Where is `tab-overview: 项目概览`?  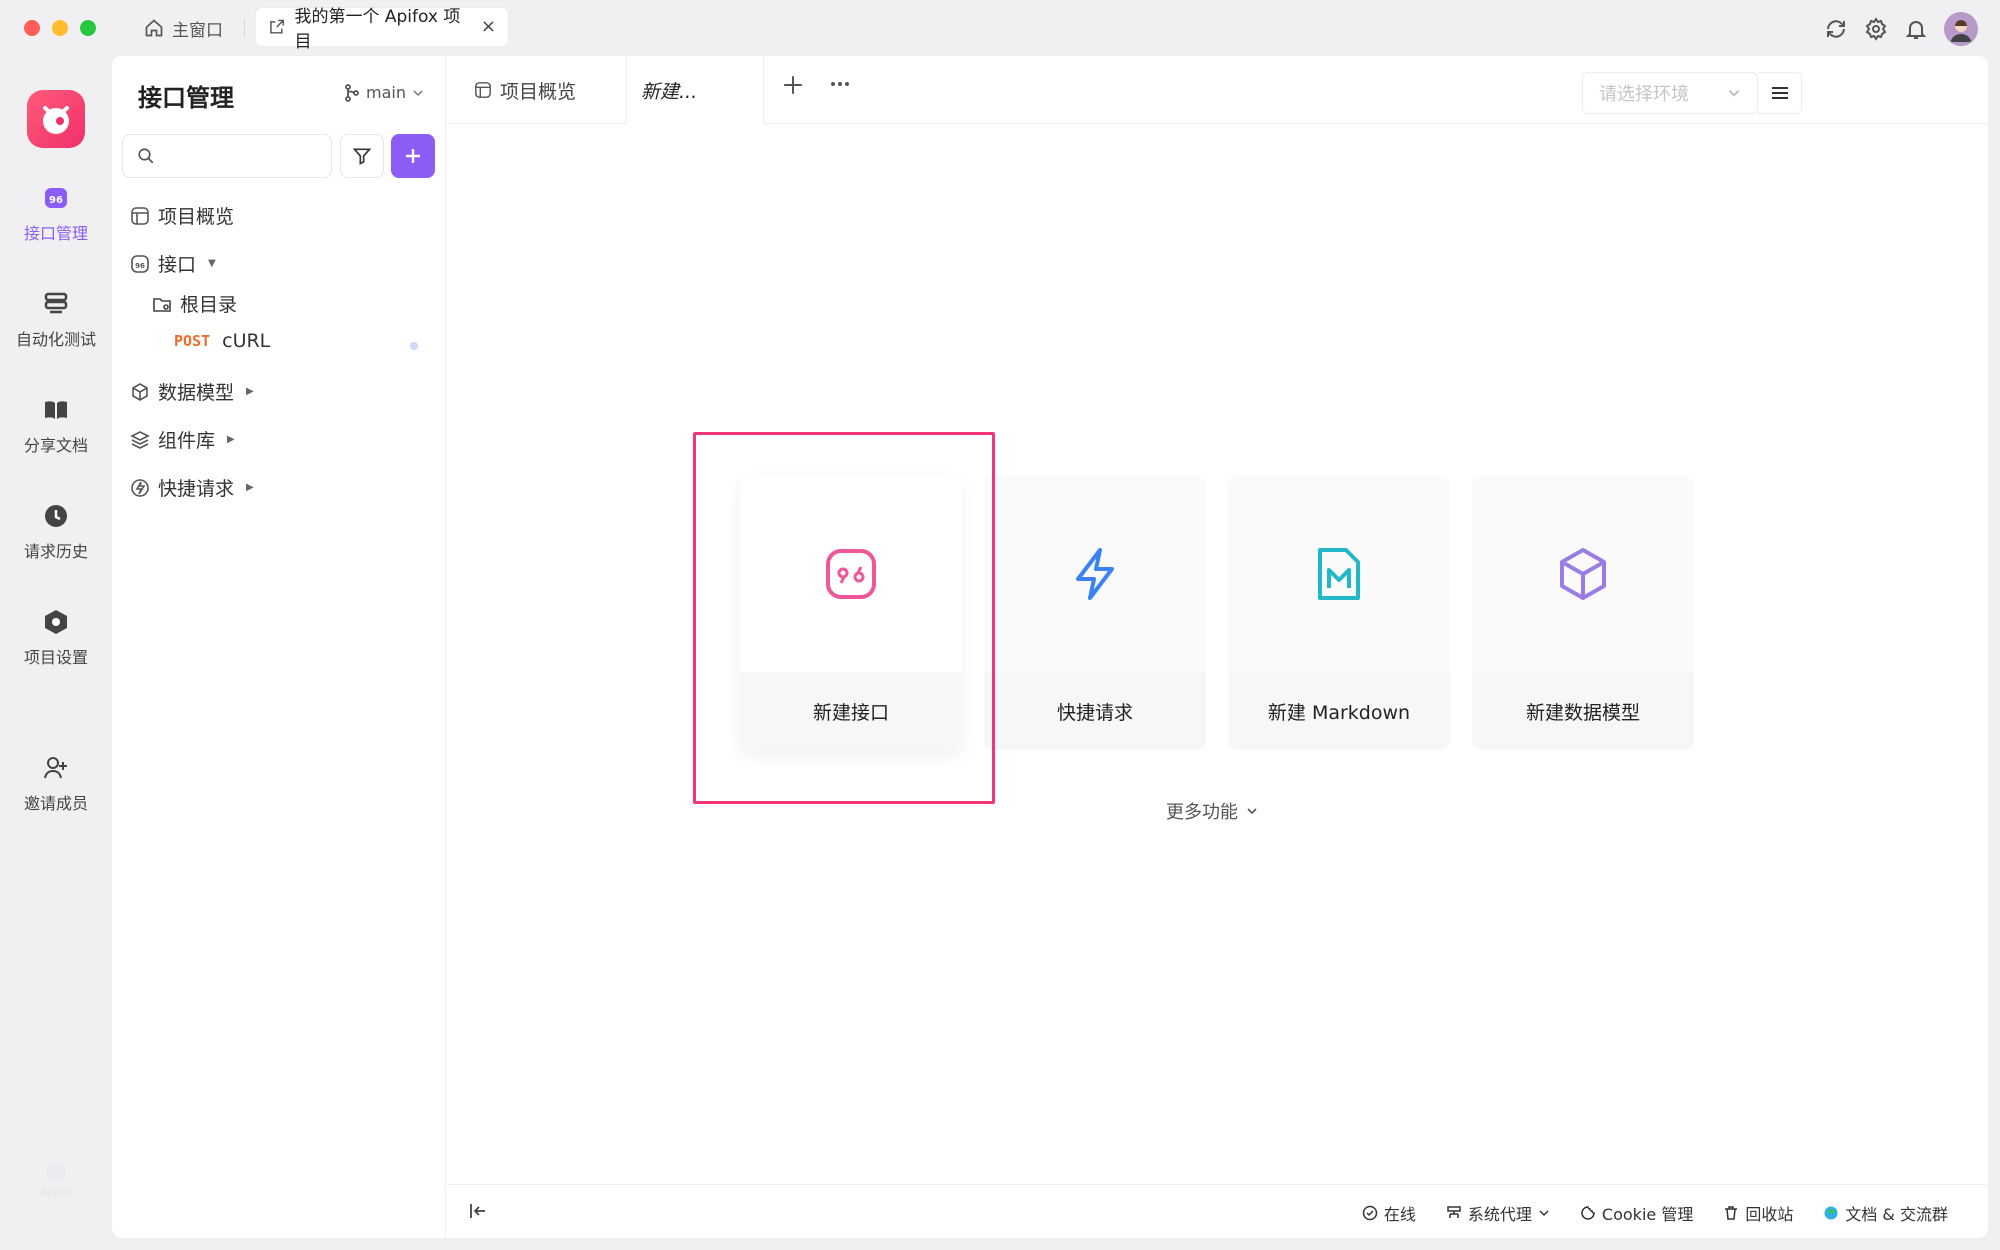
tab-overview: 项目概览 is located at coordinates (525, 90).